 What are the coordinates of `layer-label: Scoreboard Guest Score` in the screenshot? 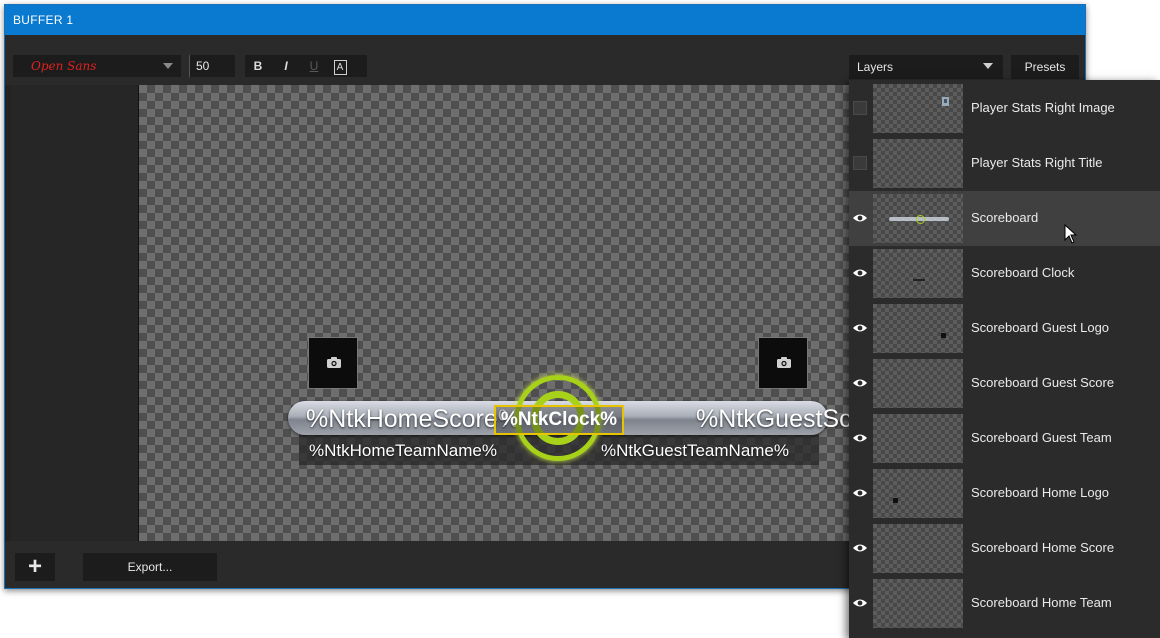 It's located at (1043, 382).